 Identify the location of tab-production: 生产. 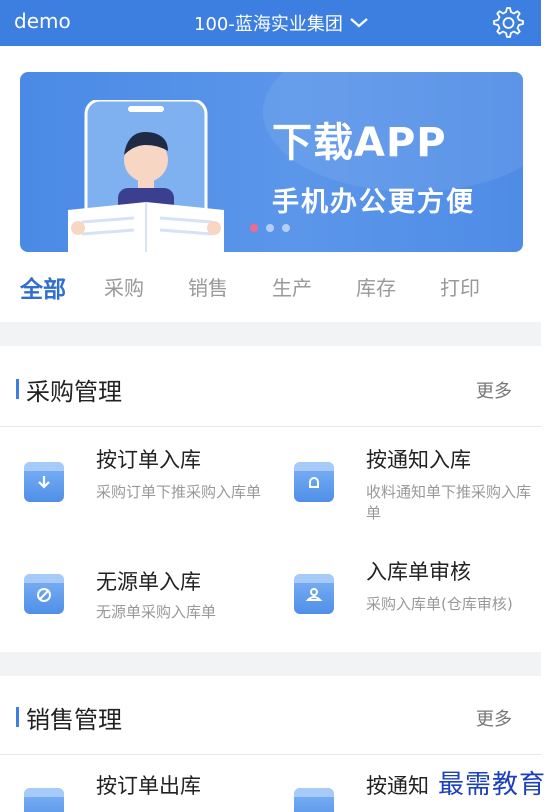
(292, 286).